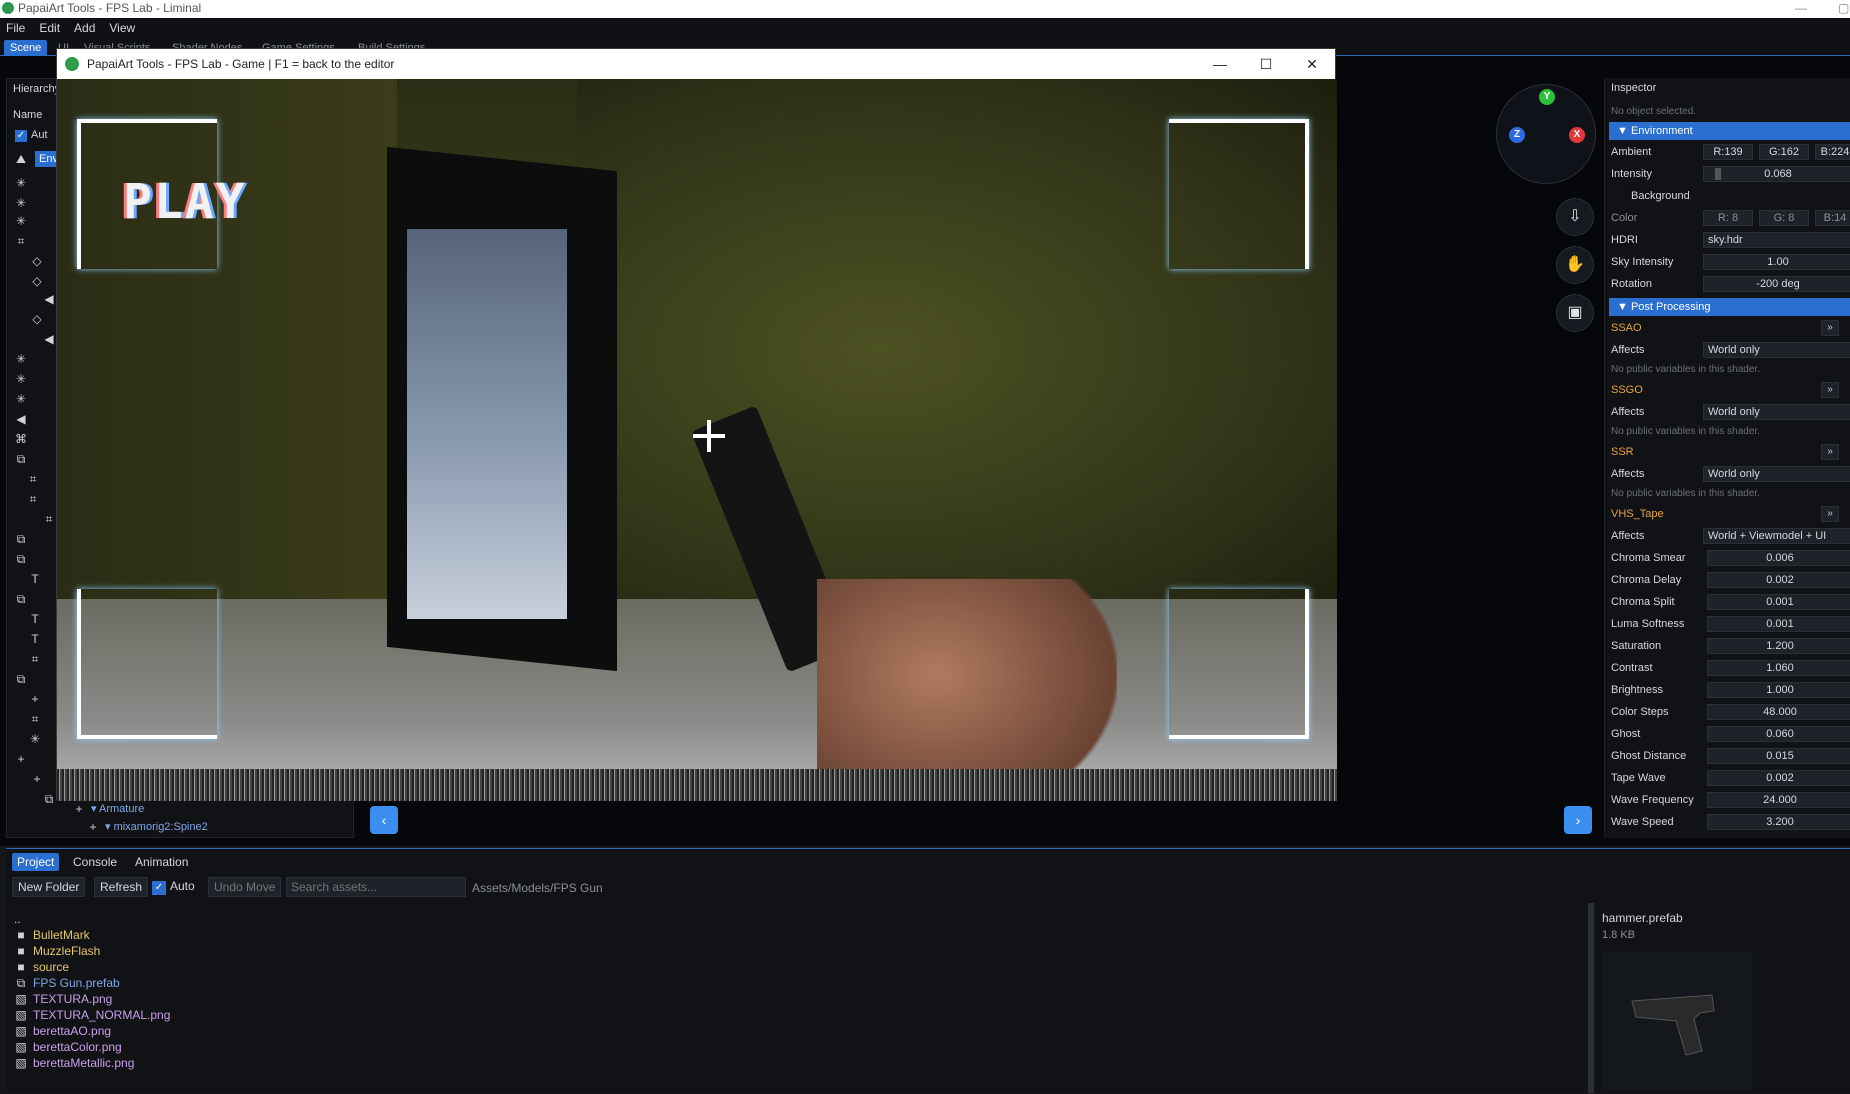 Image resolution: width=1850 pixels, height=1094 pixels. I want to click on mouse-icon: ⌘, so click(21, 439).